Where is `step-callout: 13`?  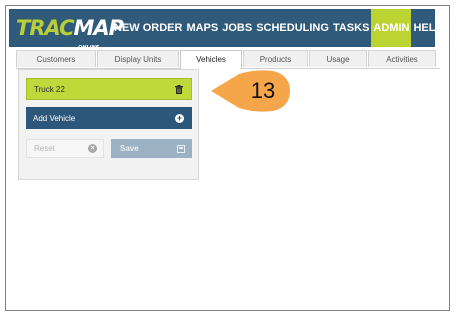
step-callout: 13 is located at coordinates (250, 91).